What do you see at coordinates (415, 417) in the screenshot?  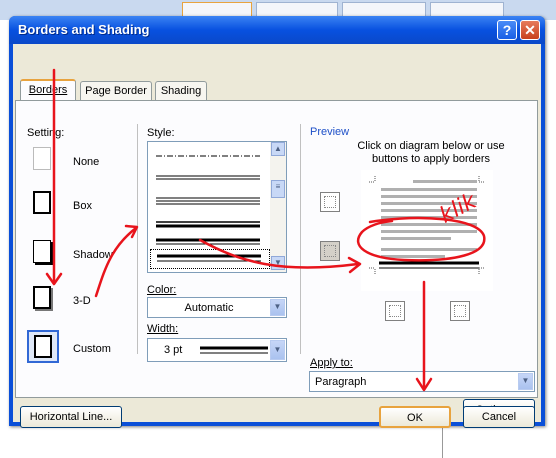 I see `ok-button: OK` at bounding box center [415, 417].